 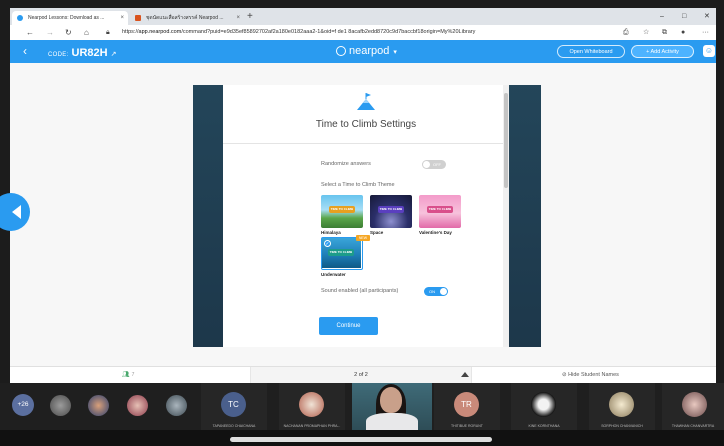 What do you see at coordinates (327, 243) in the screenshot?
I see `selected-check-icon: ✓` at bounding box center [327, 243].